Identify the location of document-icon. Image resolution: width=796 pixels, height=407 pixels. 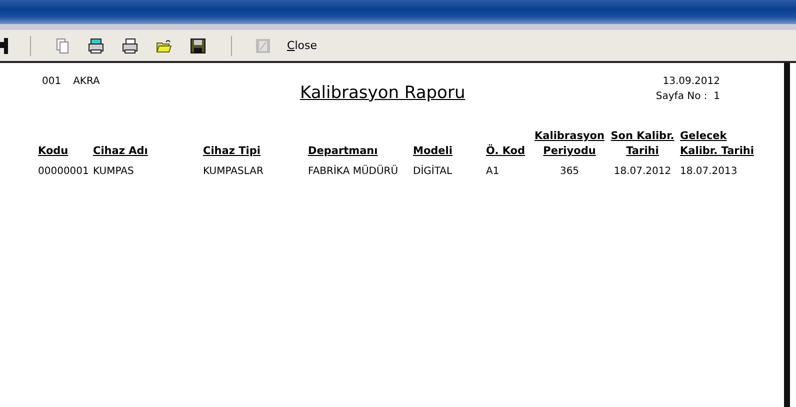
(263, 46).